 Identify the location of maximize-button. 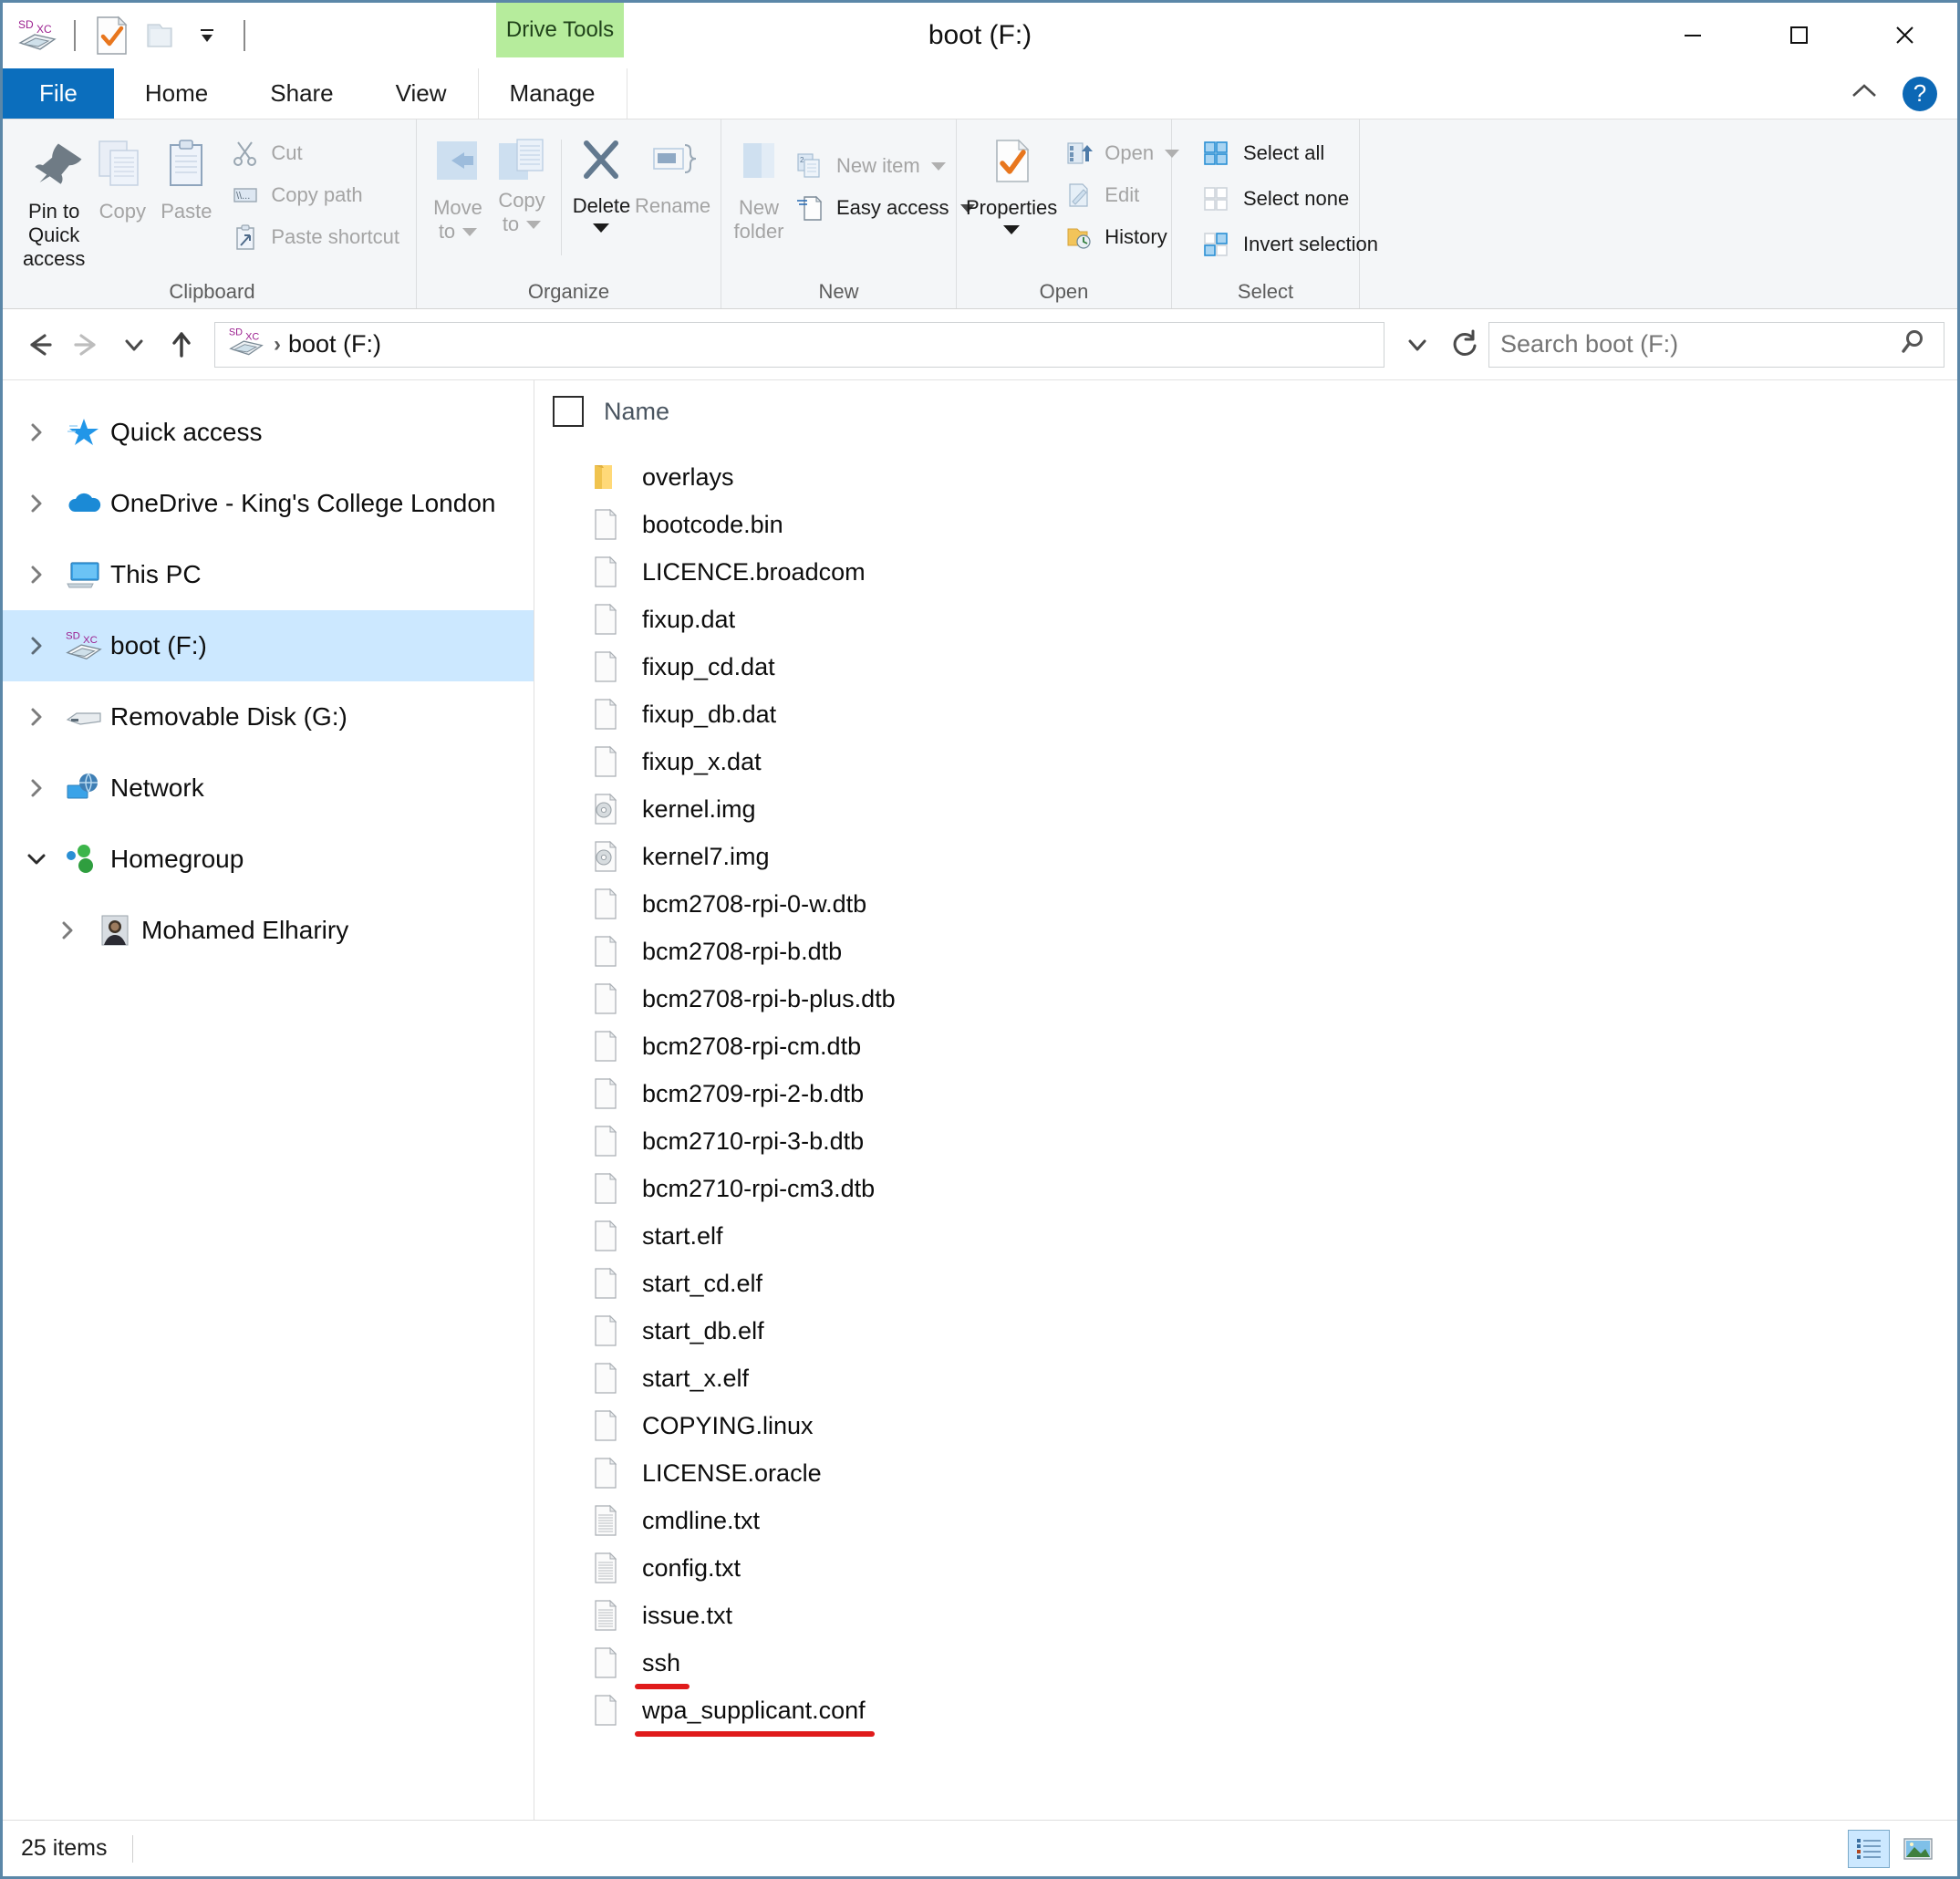
(1798, 35).